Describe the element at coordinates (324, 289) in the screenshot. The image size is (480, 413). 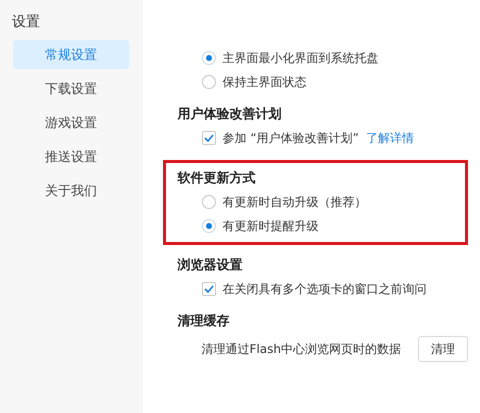
I see `option-label: 在关闭具有多个选项卡的窗口之前询问` at that location.